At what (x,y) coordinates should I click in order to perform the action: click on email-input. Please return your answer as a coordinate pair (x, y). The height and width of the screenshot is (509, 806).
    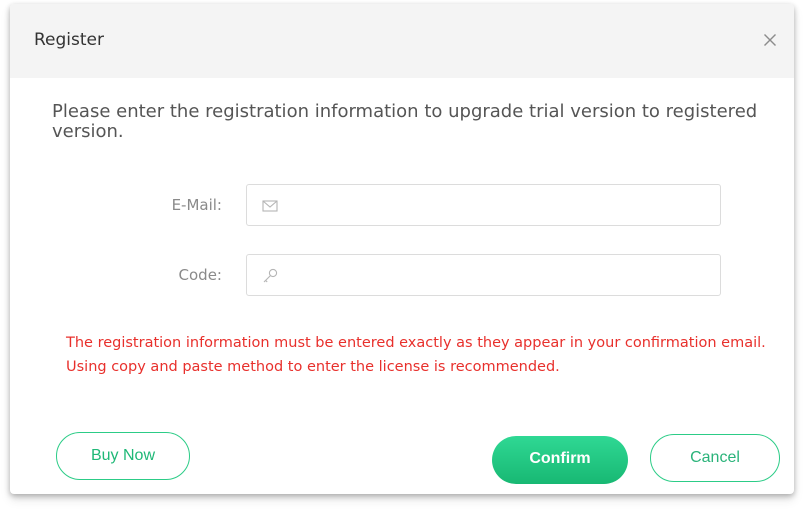
    Looking at the image, I should click on (499, 205).